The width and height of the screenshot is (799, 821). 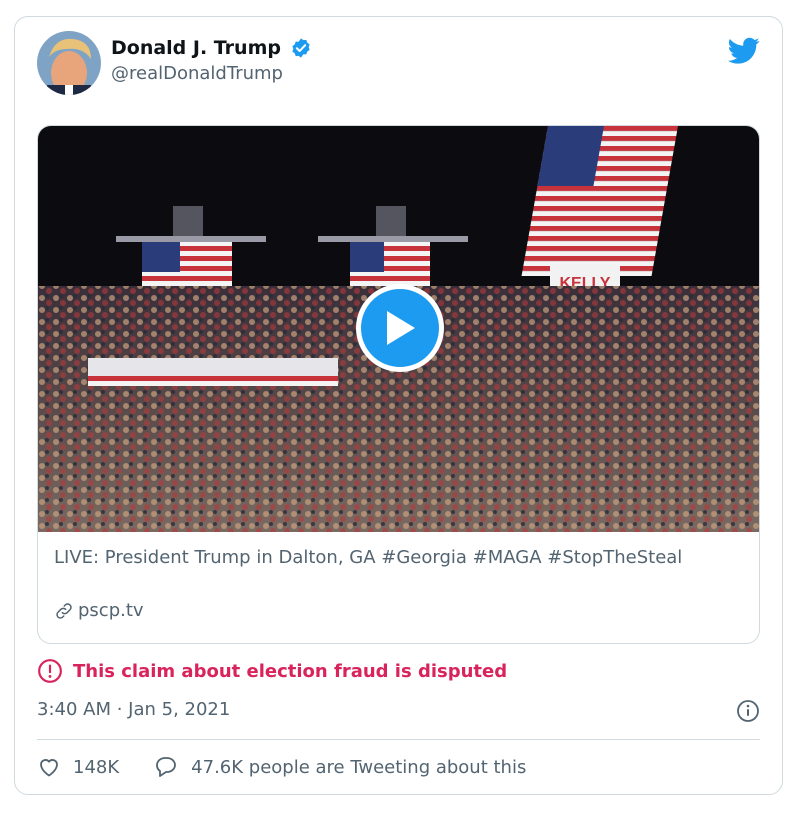 What do you see at coordinates (359, 767) in the screenshot?
I see `conversation-text: 47.6K people are Tweeting about this` at bounding box center [359, 767].